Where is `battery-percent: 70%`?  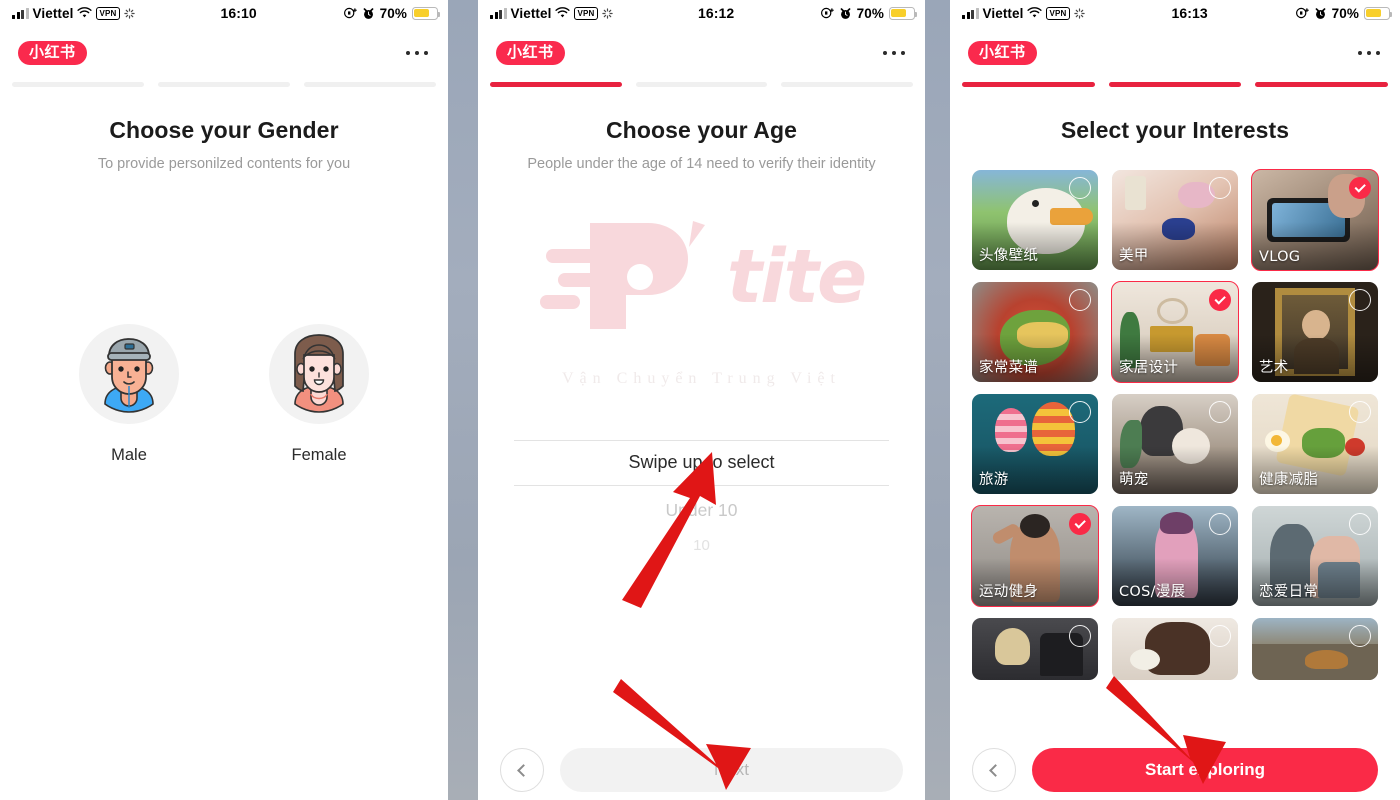 battery-percent: 70% is located at coordinates (1345, 13).